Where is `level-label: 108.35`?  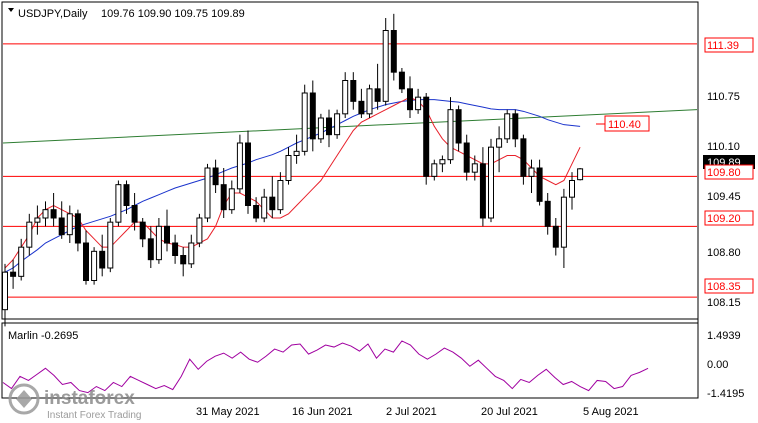 level-label: 108.35 is located at coordinates (724, 287).